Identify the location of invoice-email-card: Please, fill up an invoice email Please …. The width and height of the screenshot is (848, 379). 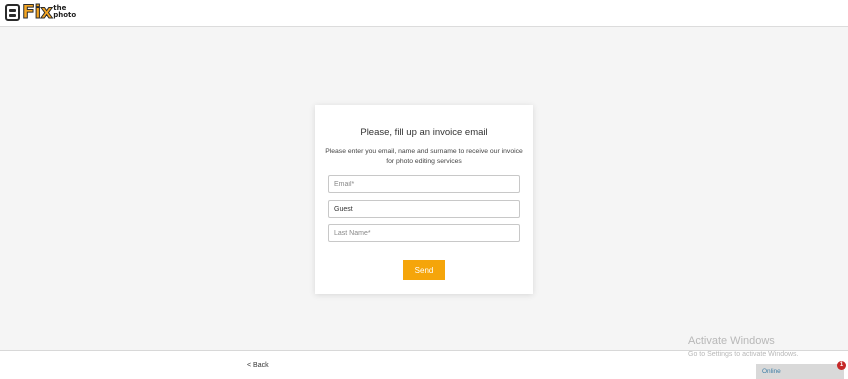
(424, 199).